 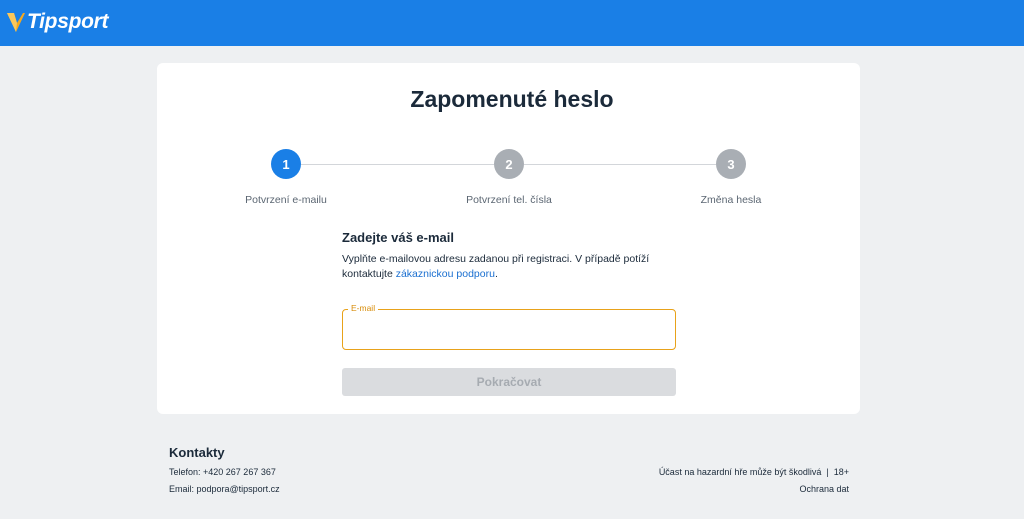 What do you see at coordinates (731, 200) in the screenshot?
I see `step-3-label: Změna hesla` at bounding box center [731, 200].